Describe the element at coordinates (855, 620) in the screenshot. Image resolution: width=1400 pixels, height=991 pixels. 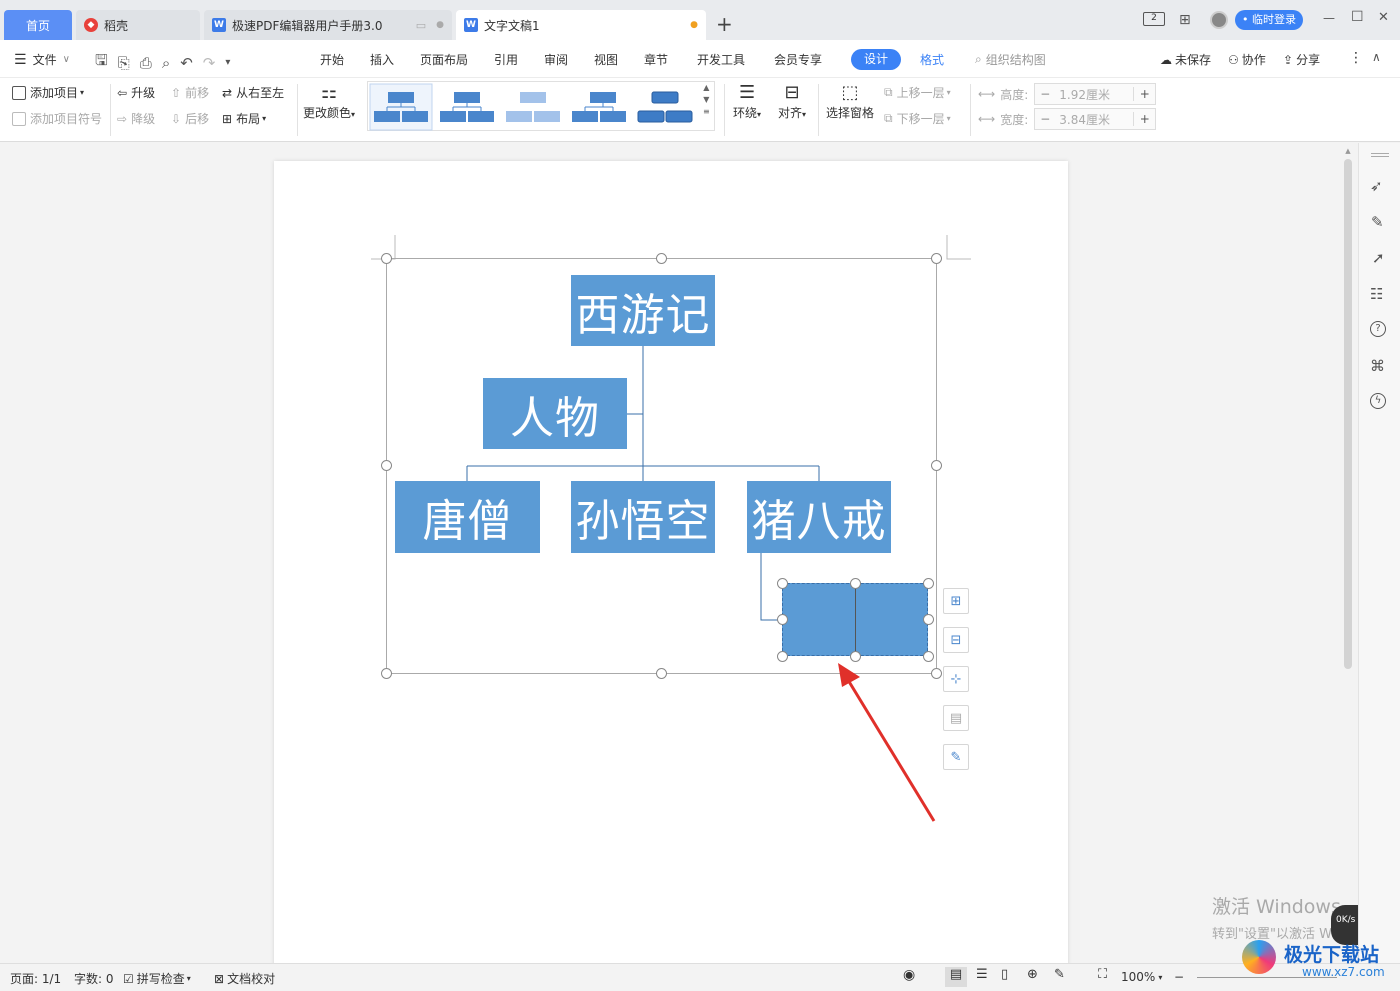
I see `org-node-new-selected` at that location.